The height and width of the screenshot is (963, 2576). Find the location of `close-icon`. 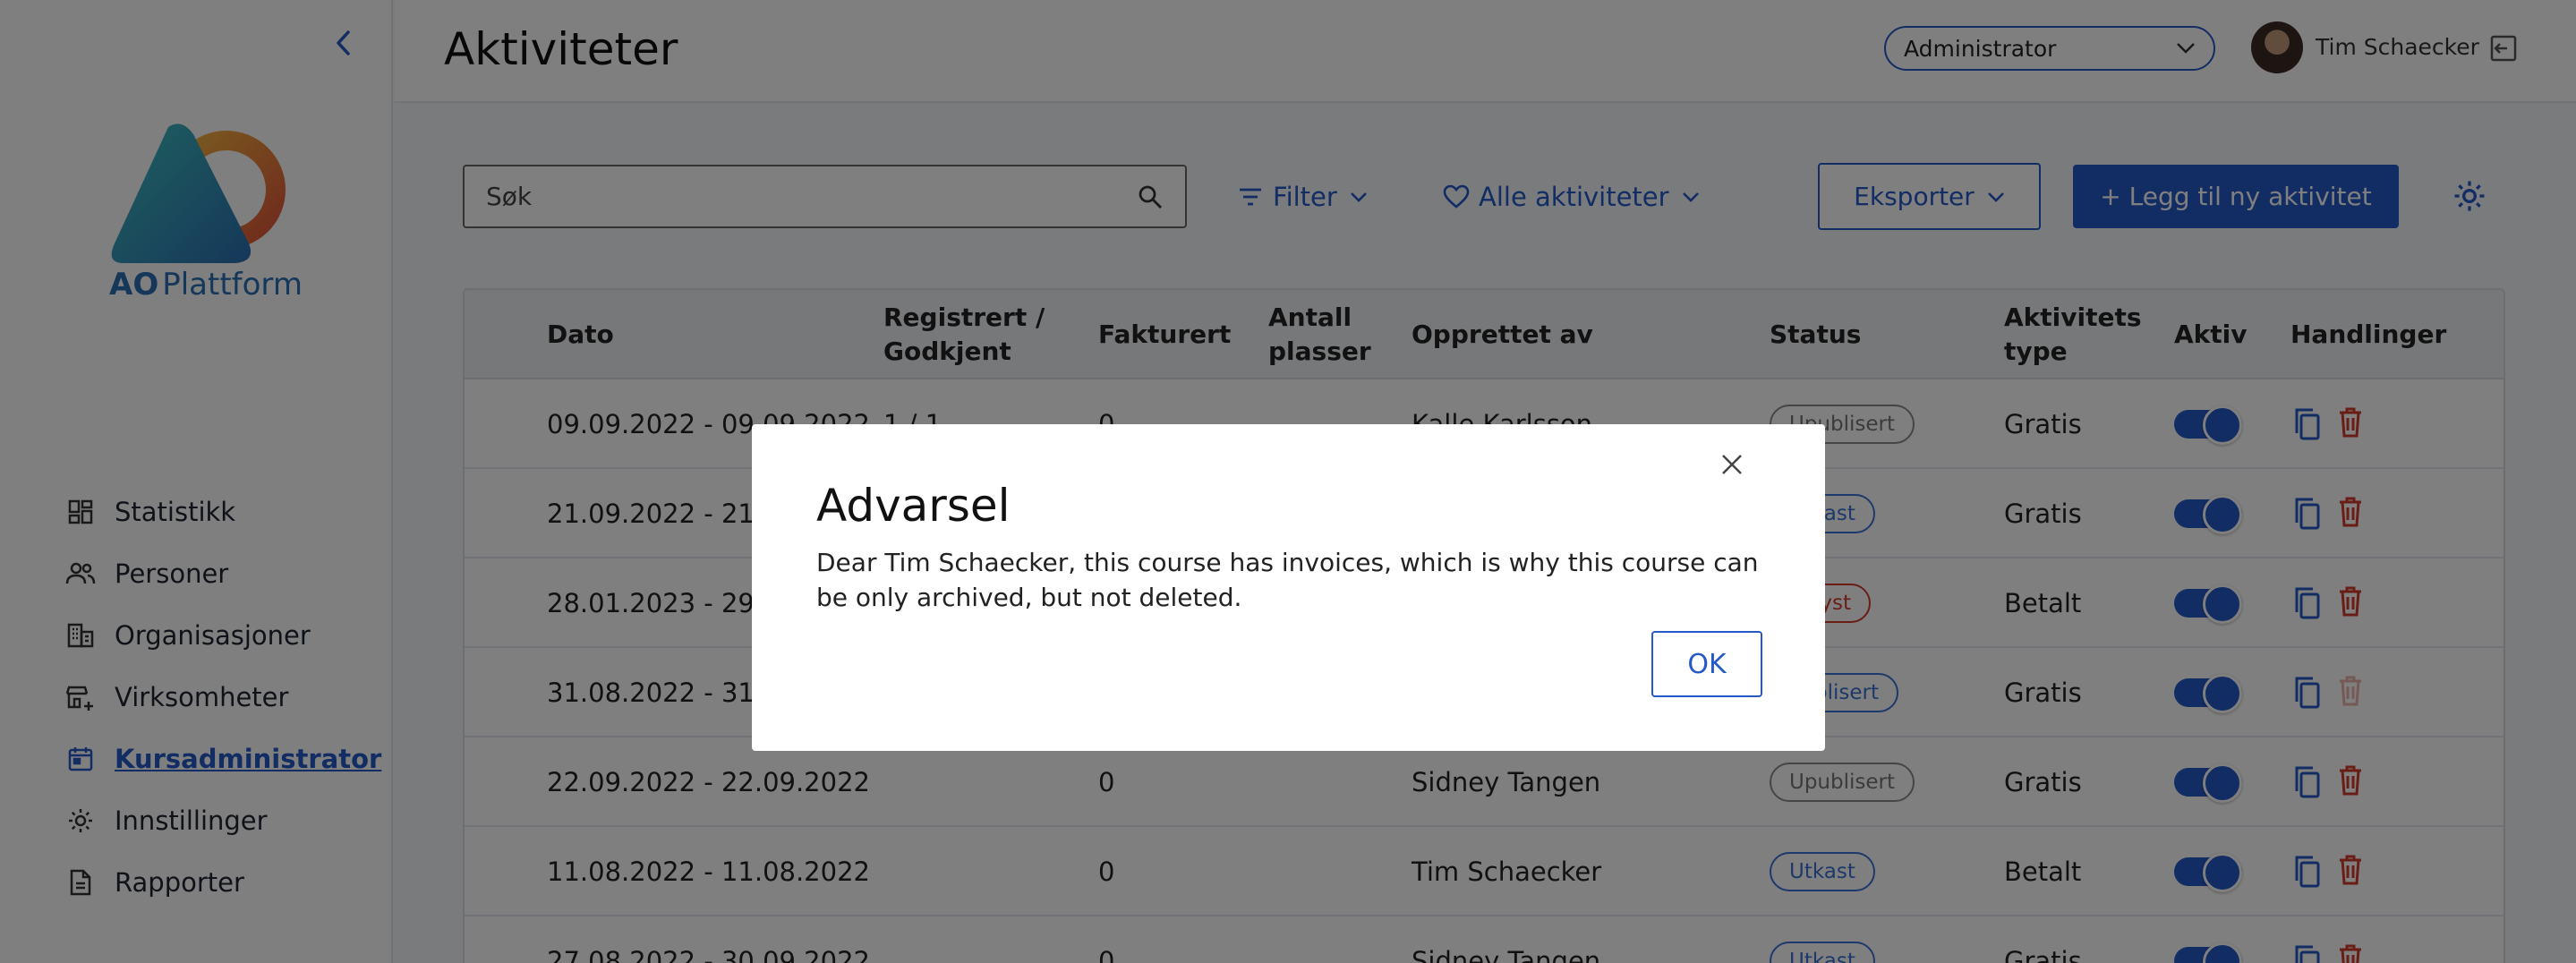

close-icon is located at coordinates (1732, 465).